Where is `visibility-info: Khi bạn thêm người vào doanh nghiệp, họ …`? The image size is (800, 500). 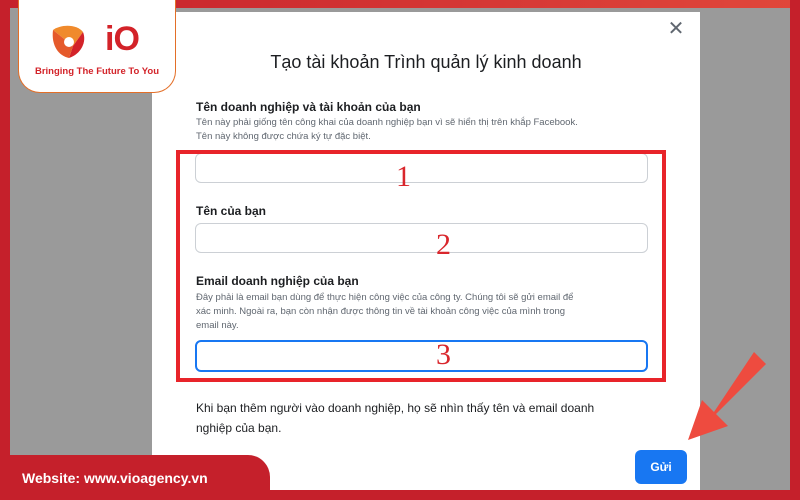 visibility-info: Khi bạn thêm người vào doanh nghiệp, họ … is located at coordinates (436, 418).